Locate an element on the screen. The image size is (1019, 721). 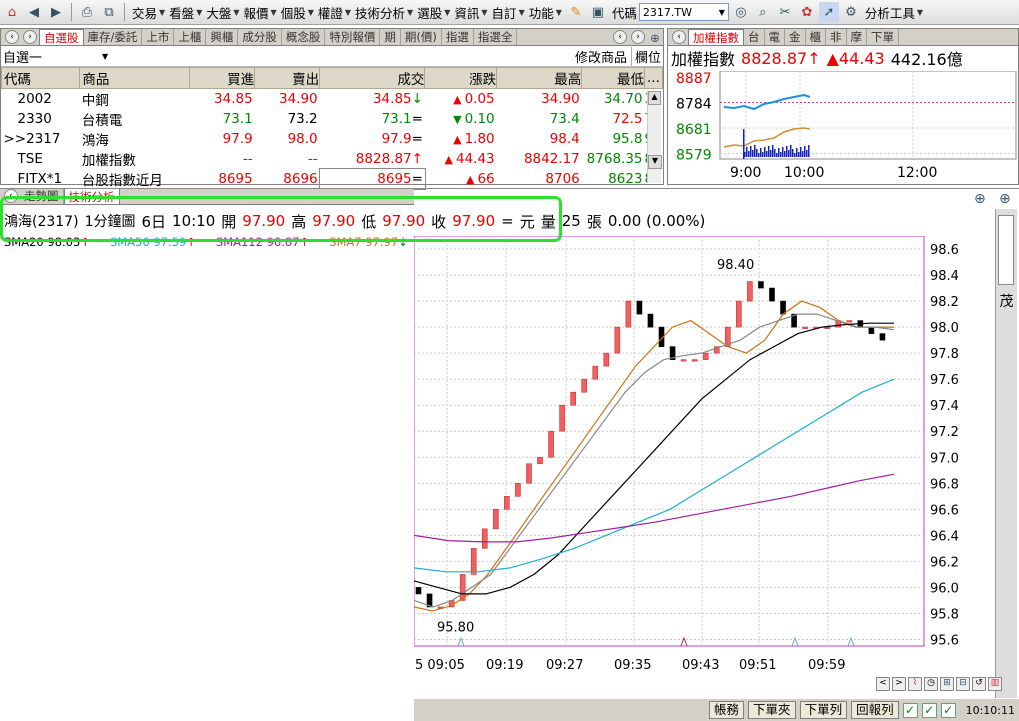
chevron-down-icon: ▼ is located at coordinates (722, 12).